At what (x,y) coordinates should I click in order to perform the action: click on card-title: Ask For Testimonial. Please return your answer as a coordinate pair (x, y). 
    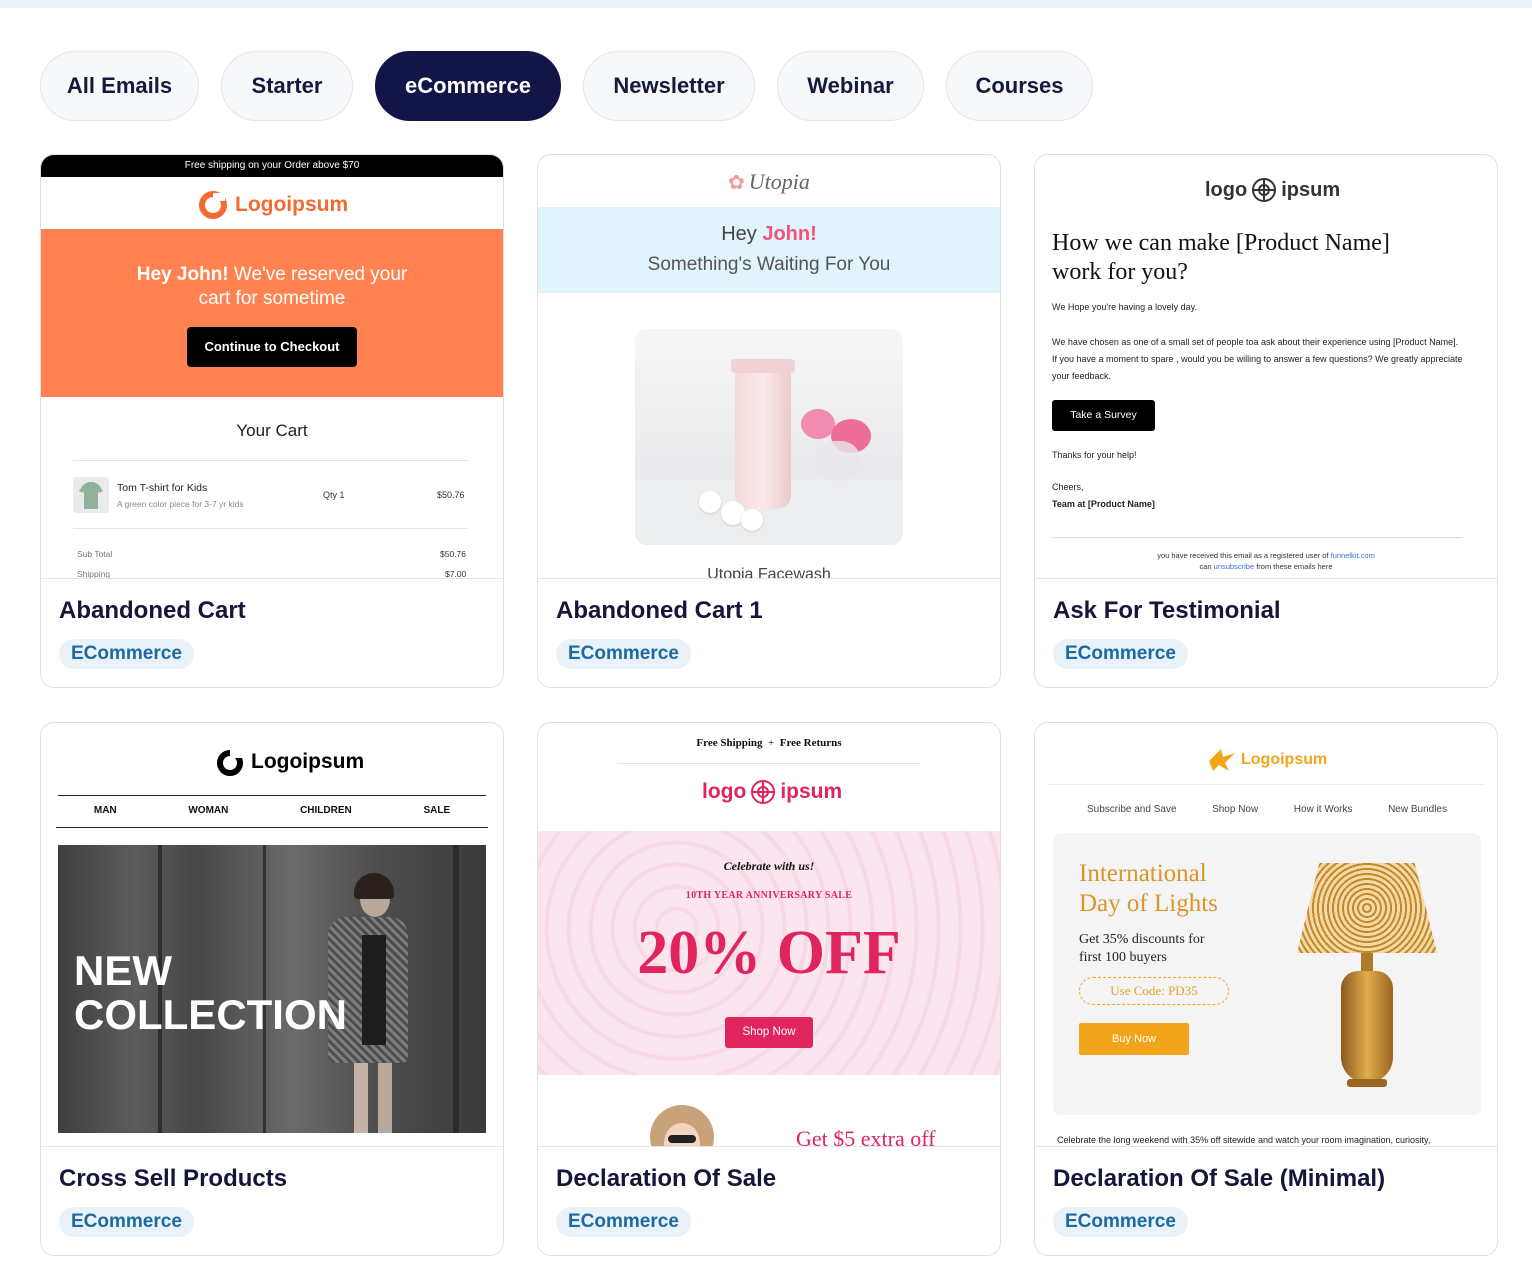
    Looking at the image, I should click on (1167, 610).